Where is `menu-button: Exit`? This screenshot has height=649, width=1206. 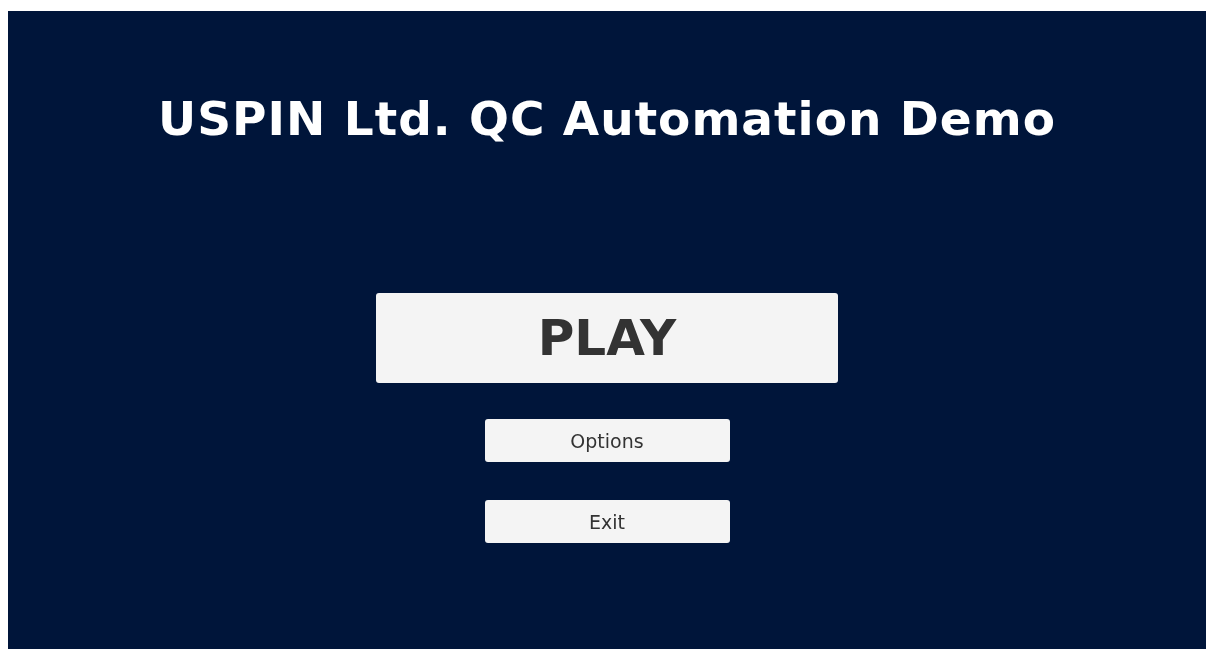
menu-button: Exit is located at coordinates (607, 521).